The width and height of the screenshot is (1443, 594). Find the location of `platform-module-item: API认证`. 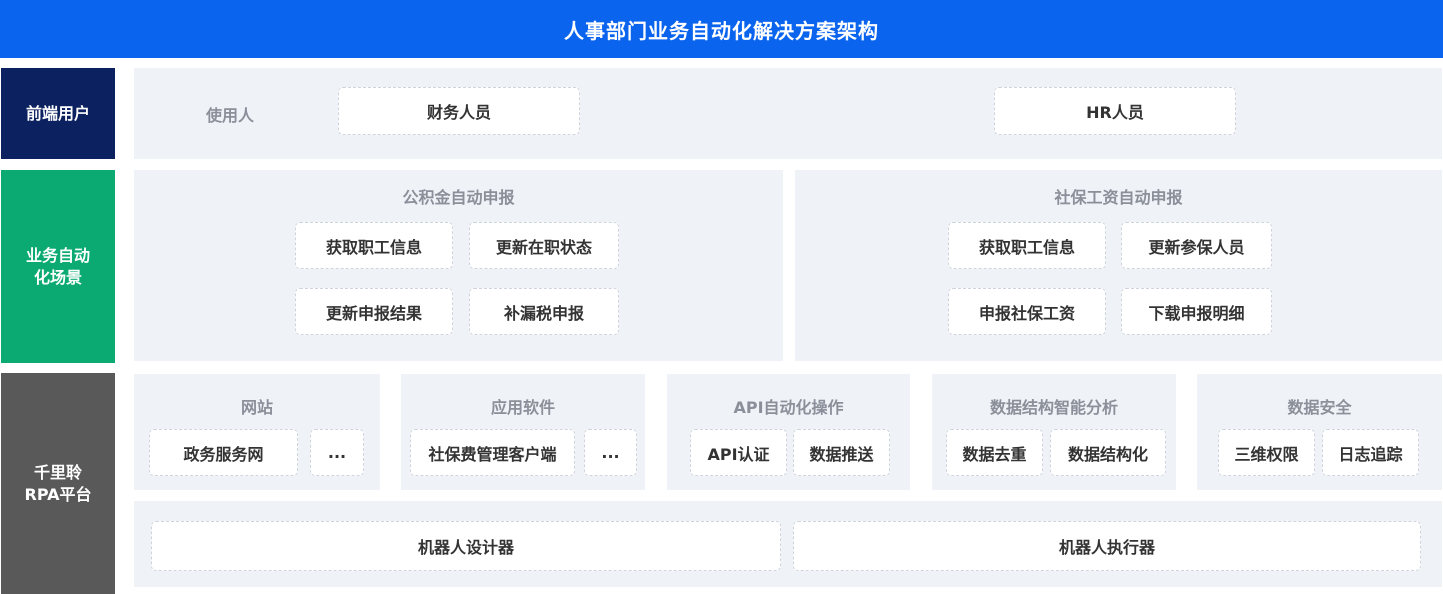

platform-module-item: API认证 is located at coordinates (738, 452).